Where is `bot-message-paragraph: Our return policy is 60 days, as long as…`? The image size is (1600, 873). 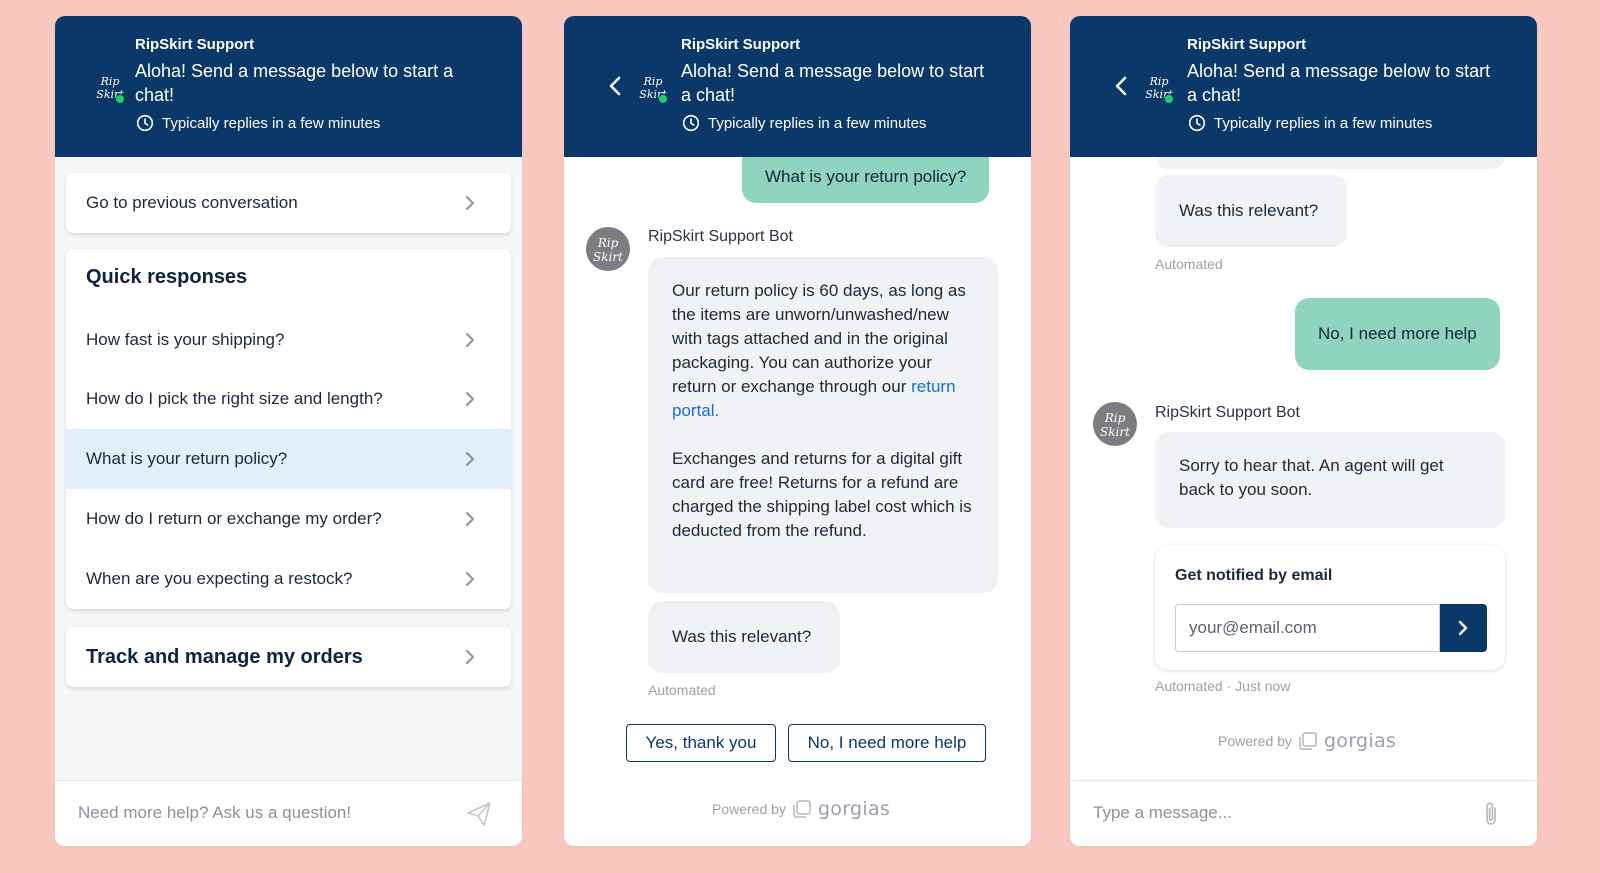 bot-message-paragraph: Our return policy is 60 days, as long as… is located at coordinates (819, 350).